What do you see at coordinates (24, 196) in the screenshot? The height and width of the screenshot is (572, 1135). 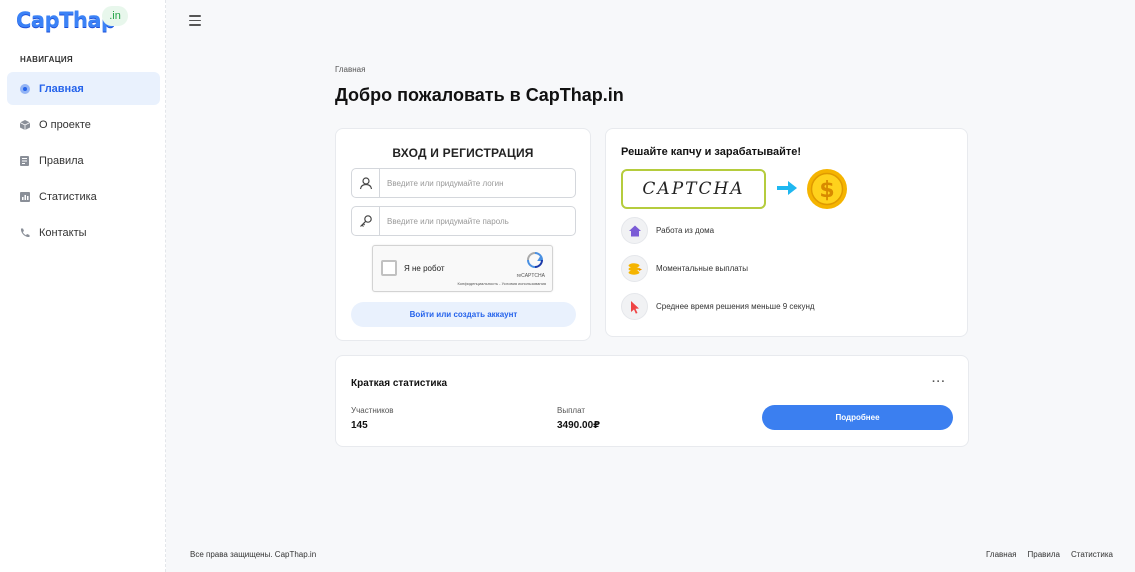 I see `chart-icon` at bounding box center [24, 196].